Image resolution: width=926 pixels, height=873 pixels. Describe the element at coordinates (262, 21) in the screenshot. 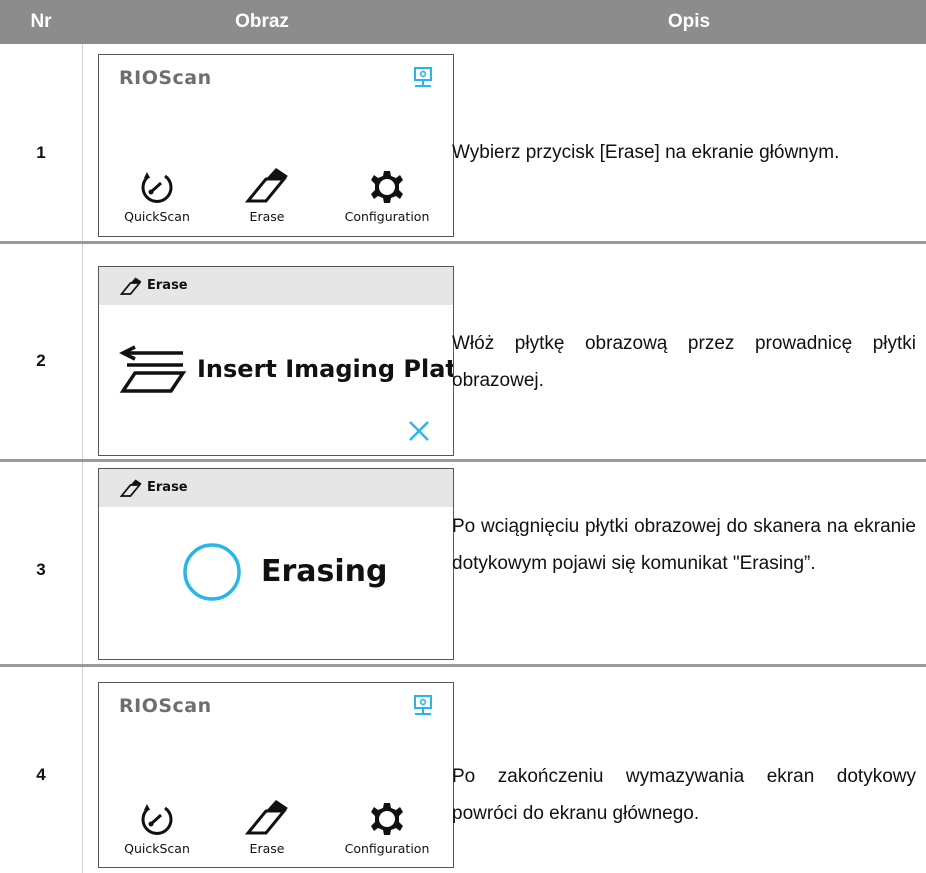

I see `header-obraz: Obraz` at that location.